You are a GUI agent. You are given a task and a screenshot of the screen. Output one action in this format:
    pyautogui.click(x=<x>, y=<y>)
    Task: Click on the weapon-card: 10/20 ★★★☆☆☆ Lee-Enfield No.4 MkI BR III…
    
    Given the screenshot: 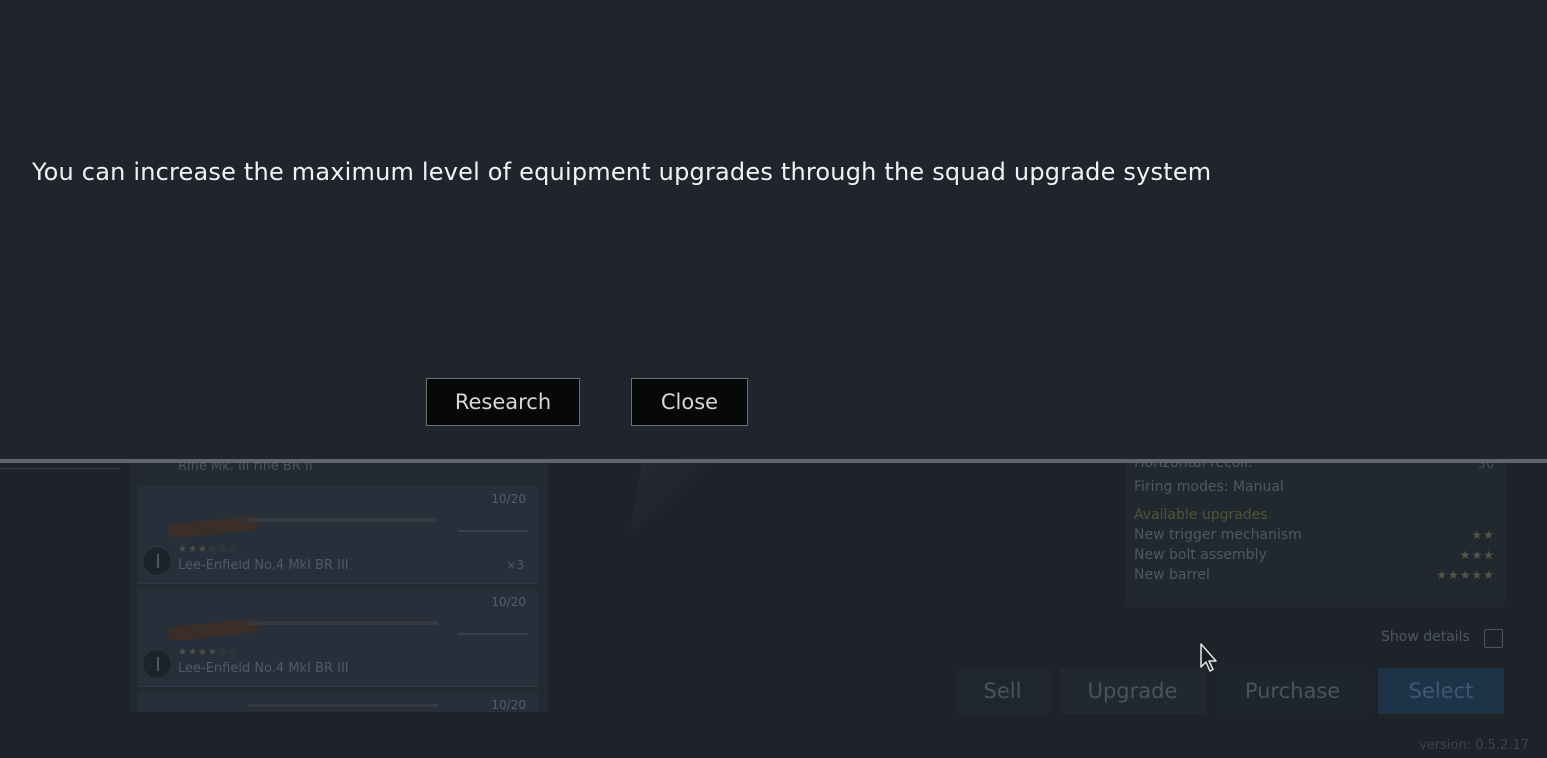 What is the action you would take?
    pyautogui.click(x=338, y=535)
    